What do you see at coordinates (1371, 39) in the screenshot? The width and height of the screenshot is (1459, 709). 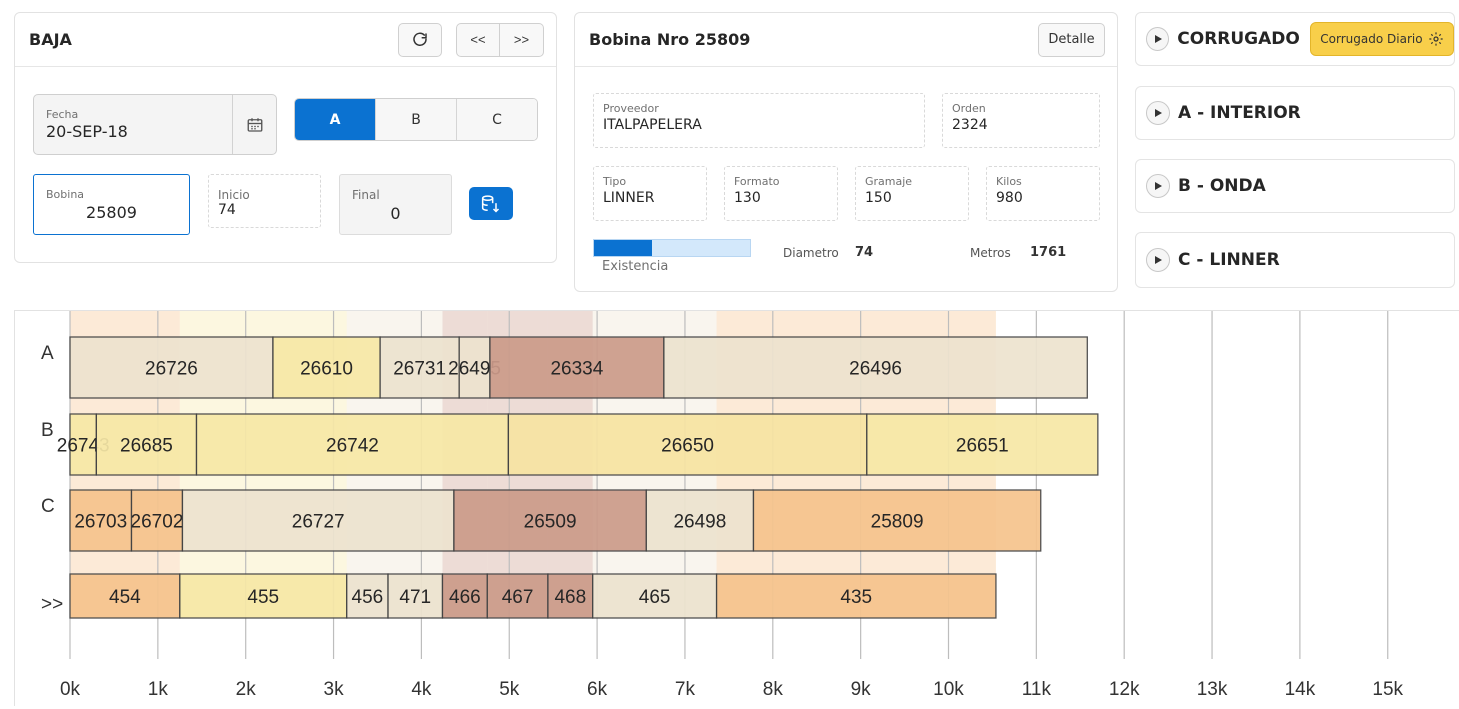 I see `corrugado-diario-label: Corrugado Diario` at bounding box center [1371, 39].